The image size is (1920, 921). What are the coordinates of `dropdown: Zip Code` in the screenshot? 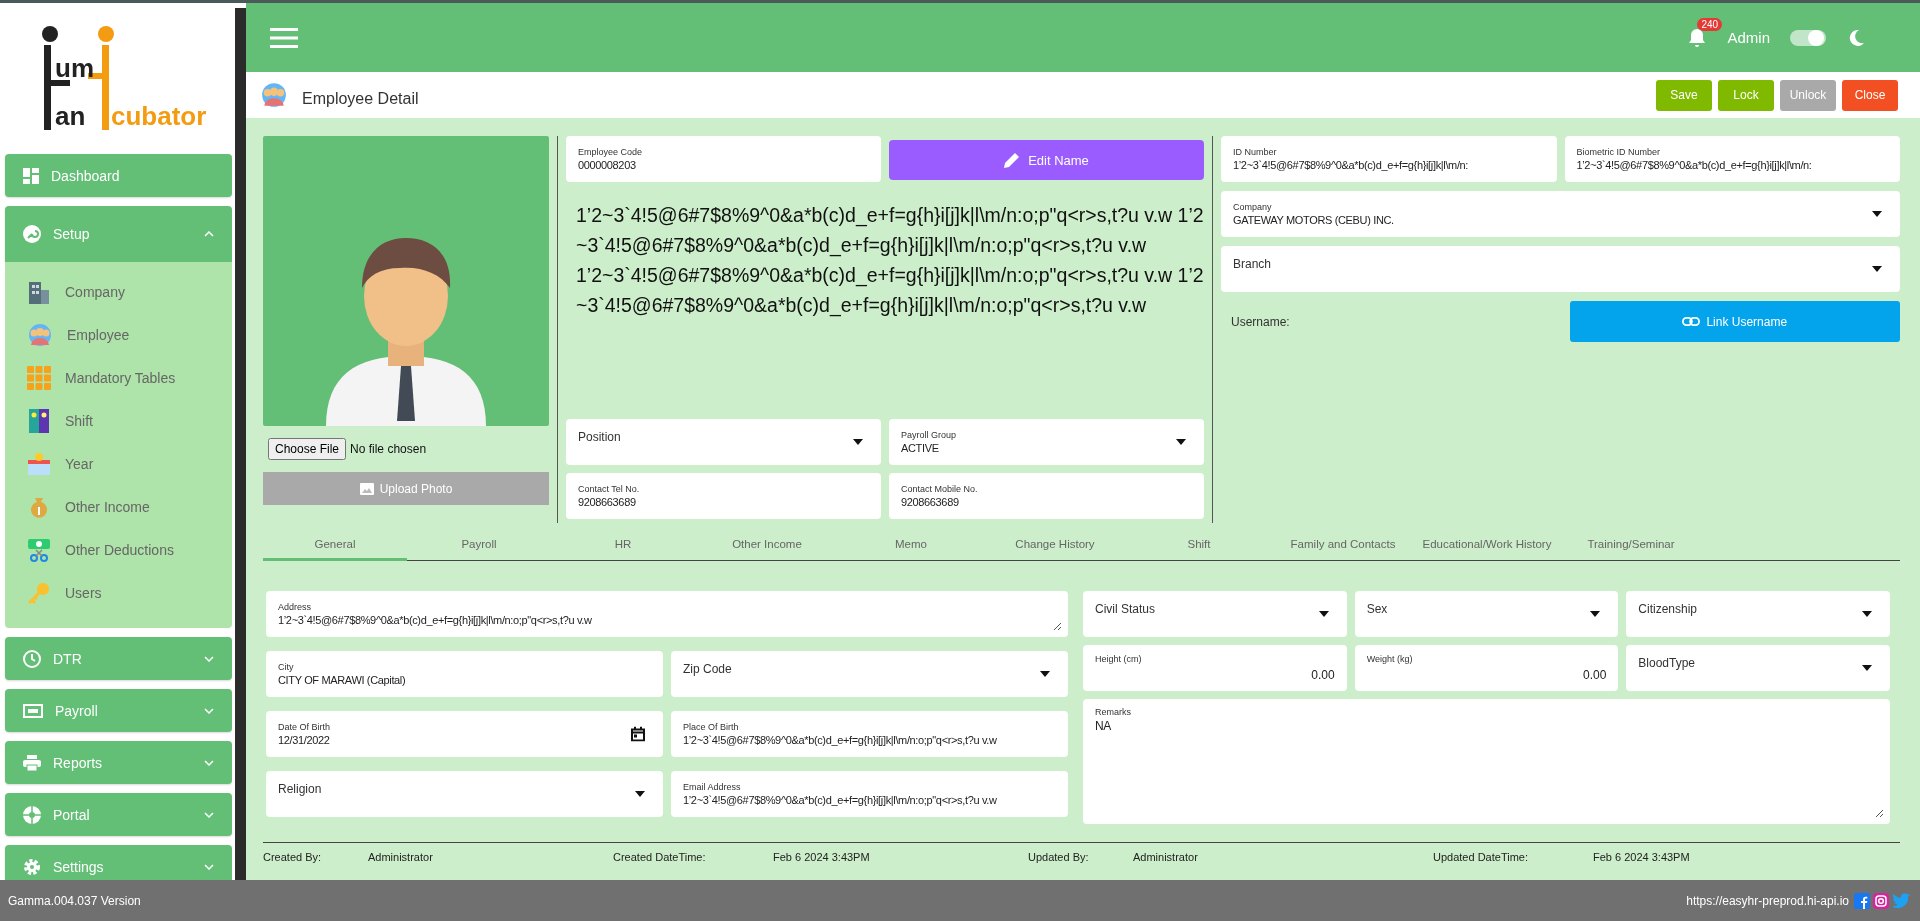 It's located at (869, 673).